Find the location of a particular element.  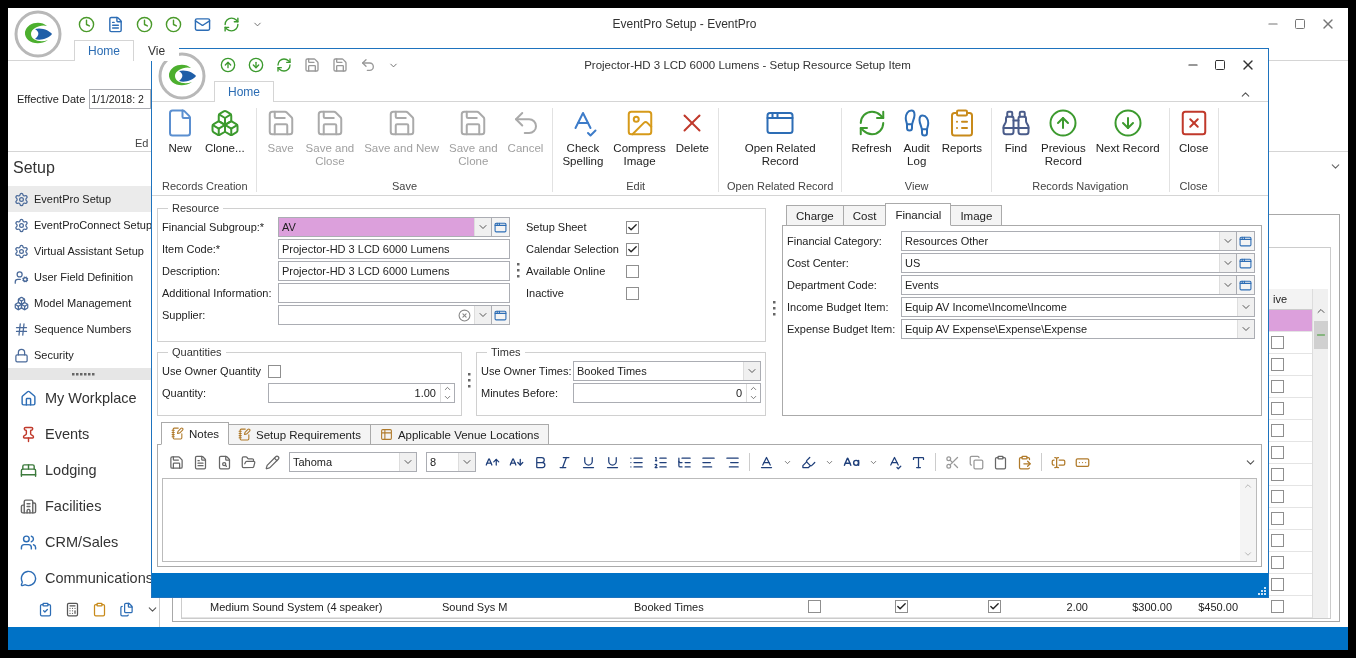

navigation-item: Facilities is located at coordinates (83, 506).